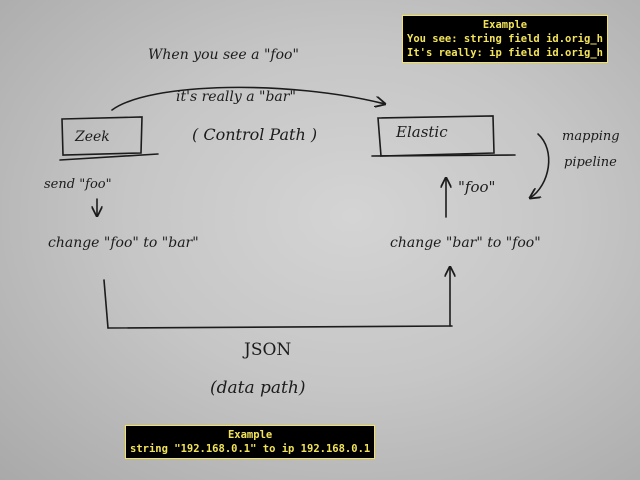 The height and width of the screenshot is (480, 640). I want to click on change-foo-to-bar-label: change "foo" to "bar", so click(123, 243).